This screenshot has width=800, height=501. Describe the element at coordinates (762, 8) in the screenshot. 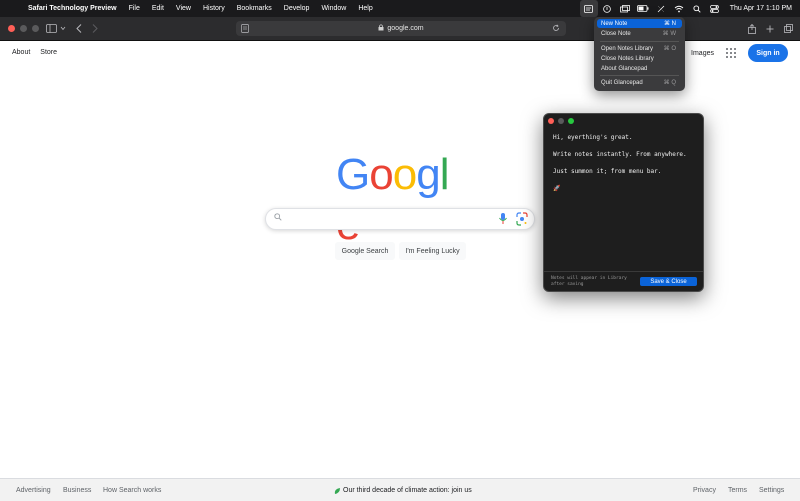

I see `menubar-clock: Thu Apr 17 1:10 PM` at that location.